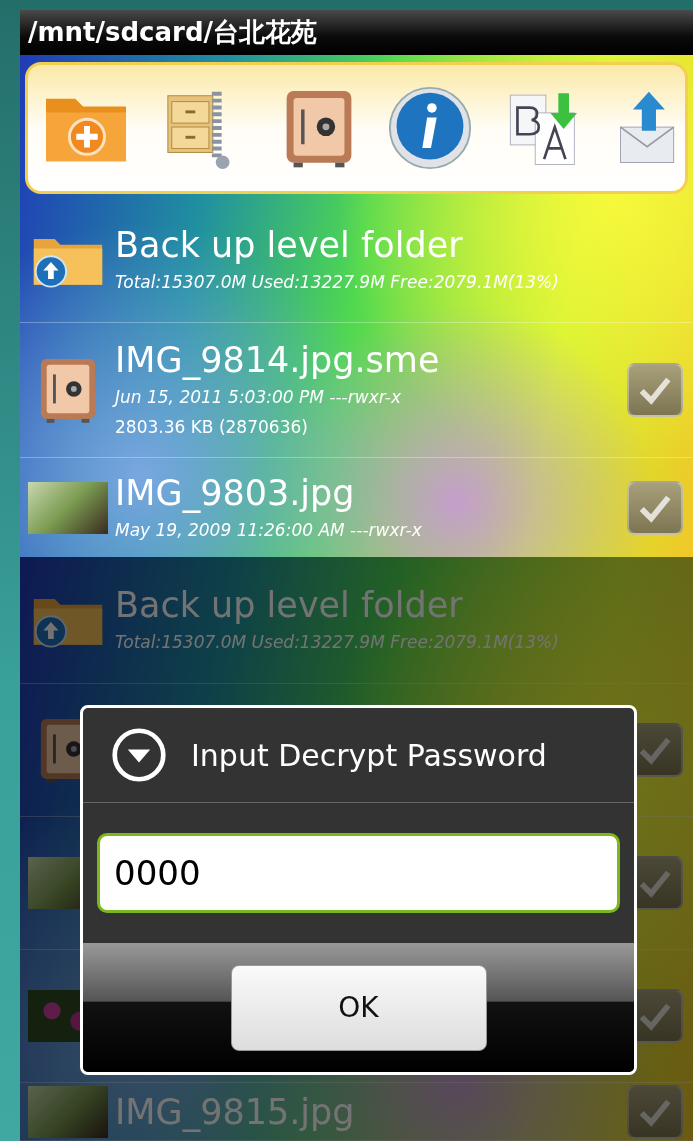  I want to click on path-bar: /mnt/sdcard/台北花苑, so click(356, 32).